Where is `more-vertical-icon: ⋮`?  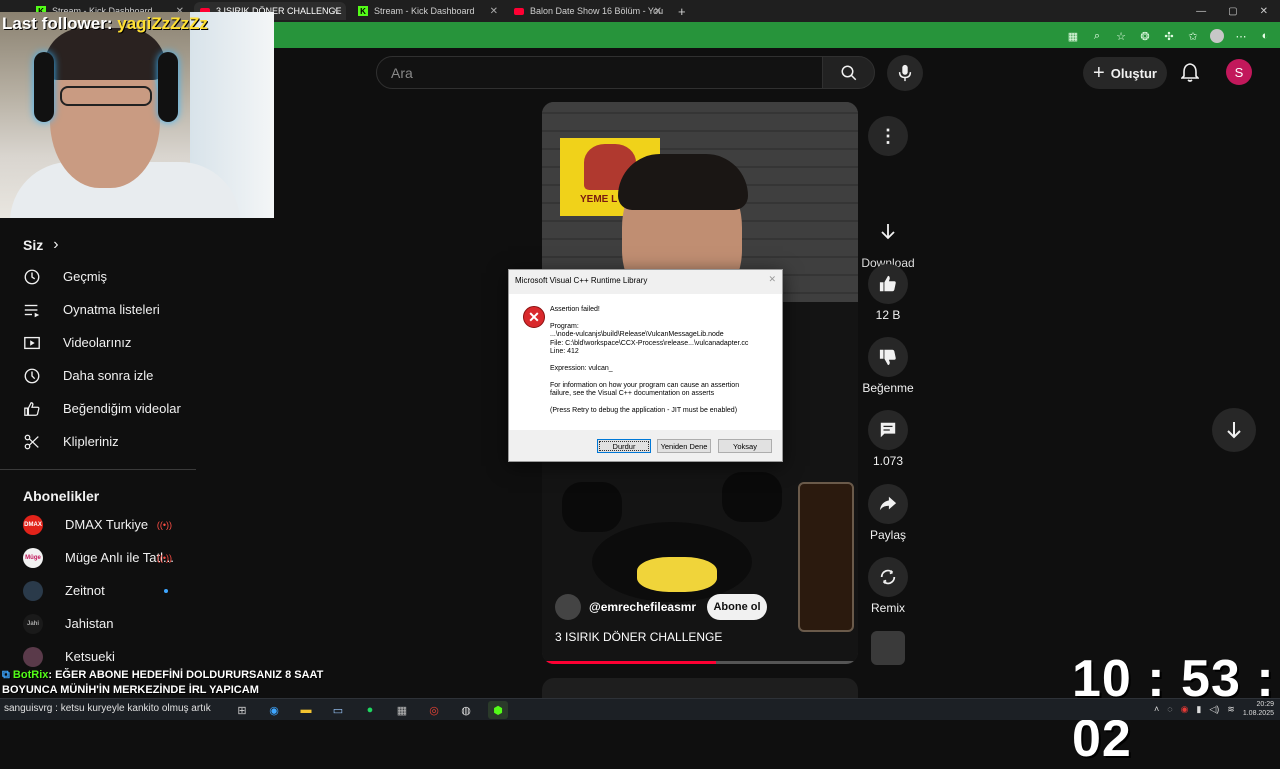 more-vertical-icon: ⋮ is located at coordinates (888, 135).